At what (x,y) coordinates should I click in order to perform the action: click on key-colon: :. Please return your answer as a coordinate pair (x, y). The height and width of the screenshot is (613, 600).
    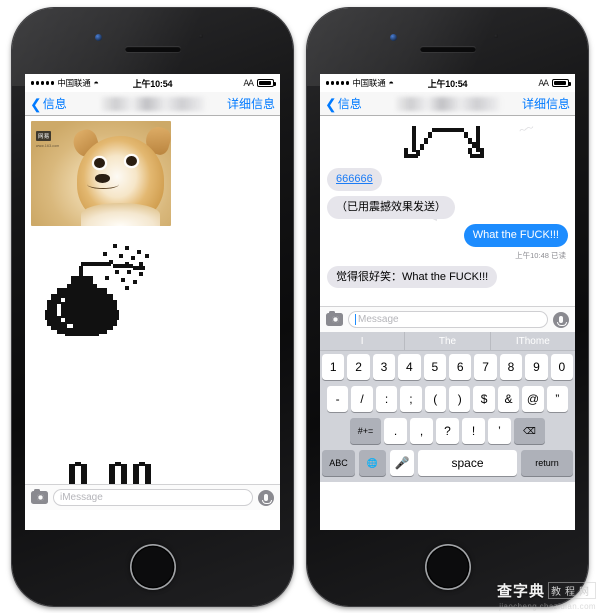
    Looking at the image, I should click on (386, 399).